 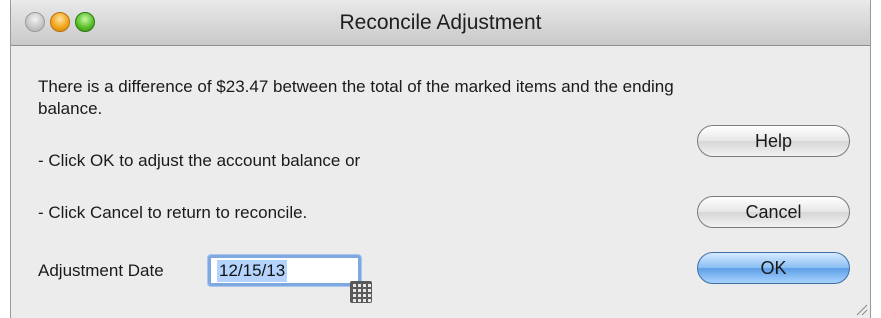 What do you see at coordinates (773, 212) in the screenshot?
I see `cancel-button: Cancel` at bounding box center [773, 212].